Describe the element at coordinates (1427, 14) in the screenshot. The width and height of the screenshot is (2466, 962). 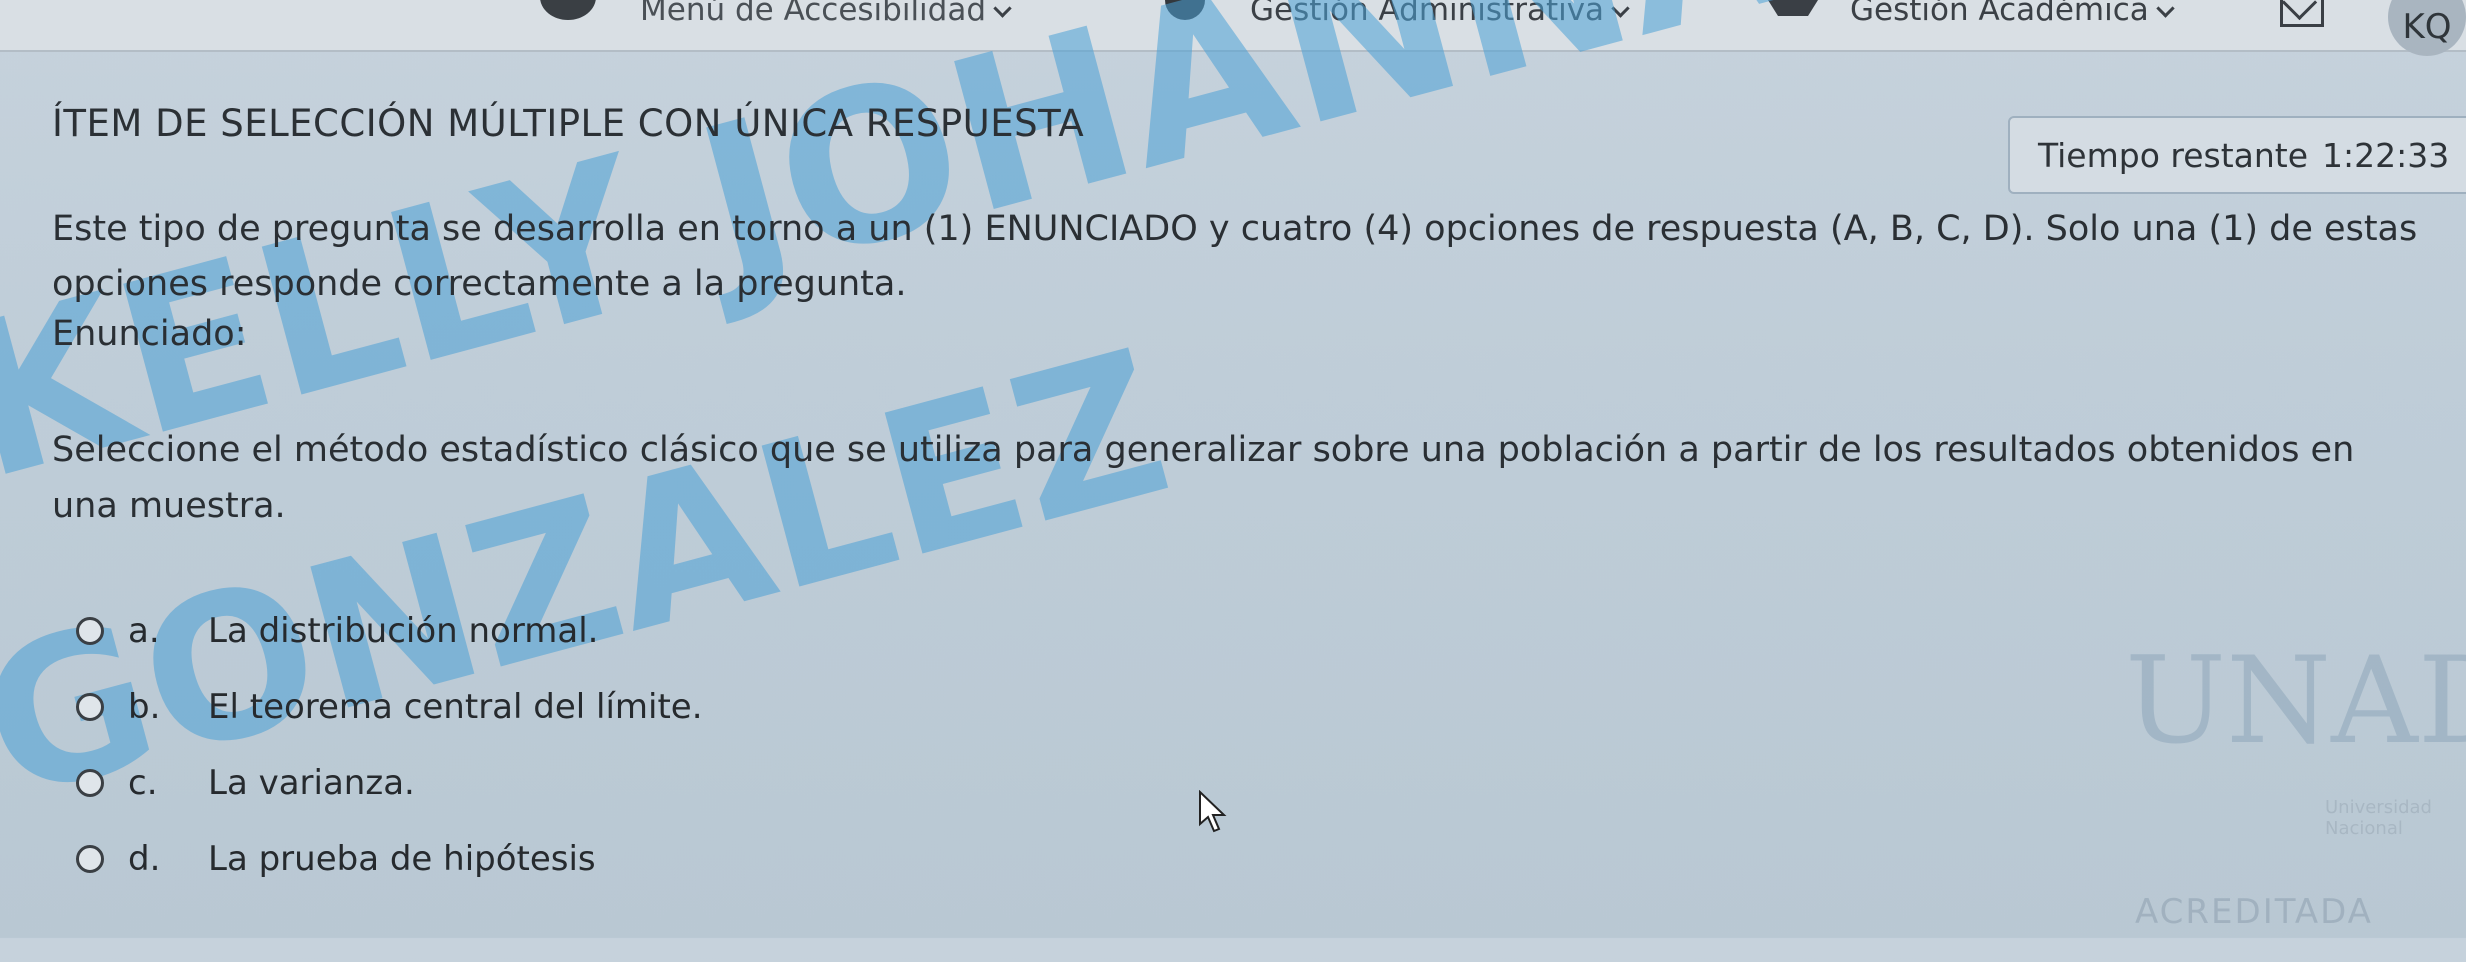
I see `admin-menu-label: Gestión Administrativa` at that location.